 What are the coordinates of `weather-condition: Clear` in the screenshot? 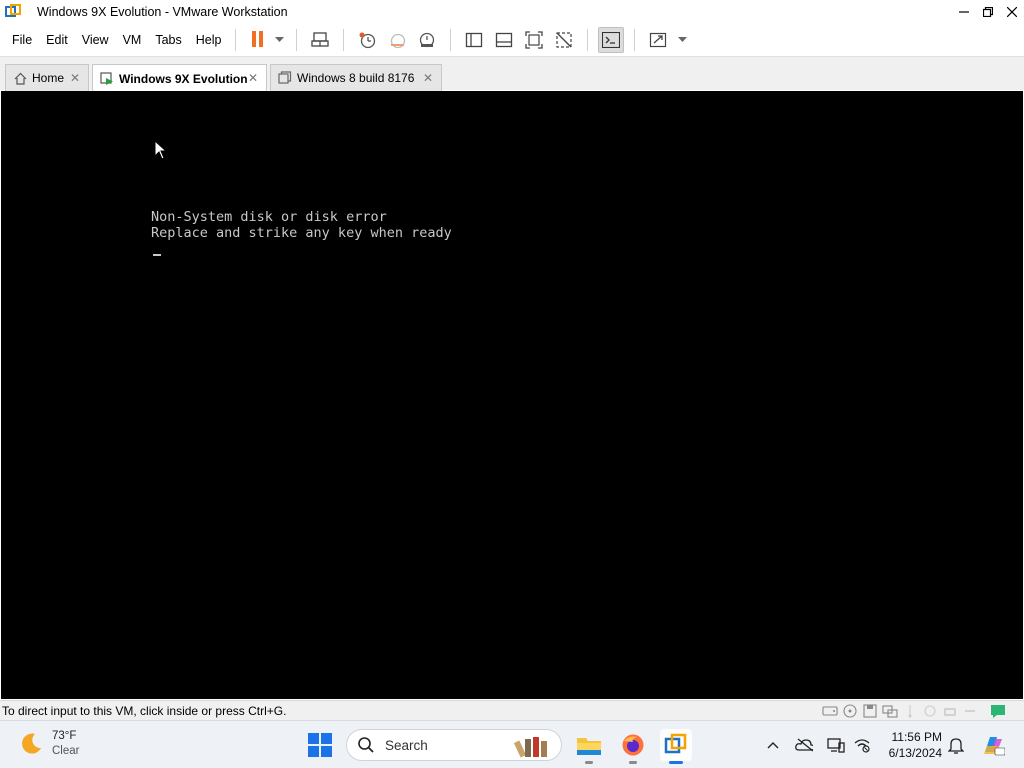 It's located at (66, 751).